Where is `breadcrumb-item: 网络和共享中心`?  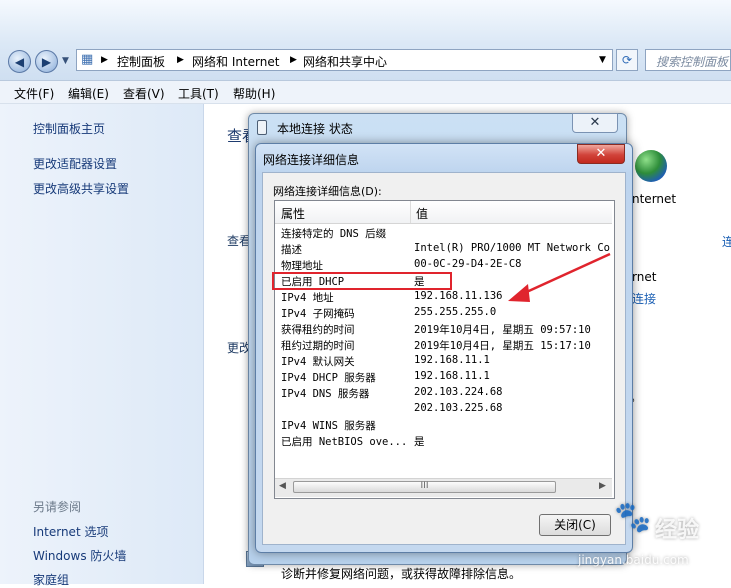 breadcrumb-item: 网络和共享中心 is located at coordinates (345, 61).